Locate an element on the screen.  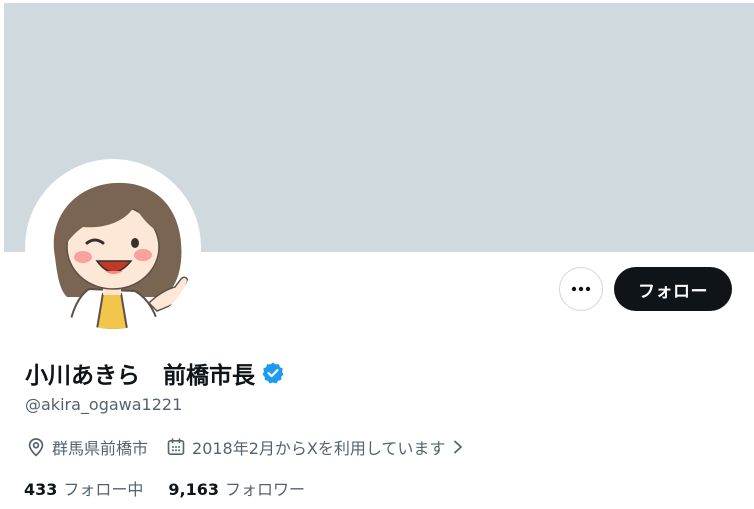
calendar-icon is located at coordinates (176, 447).